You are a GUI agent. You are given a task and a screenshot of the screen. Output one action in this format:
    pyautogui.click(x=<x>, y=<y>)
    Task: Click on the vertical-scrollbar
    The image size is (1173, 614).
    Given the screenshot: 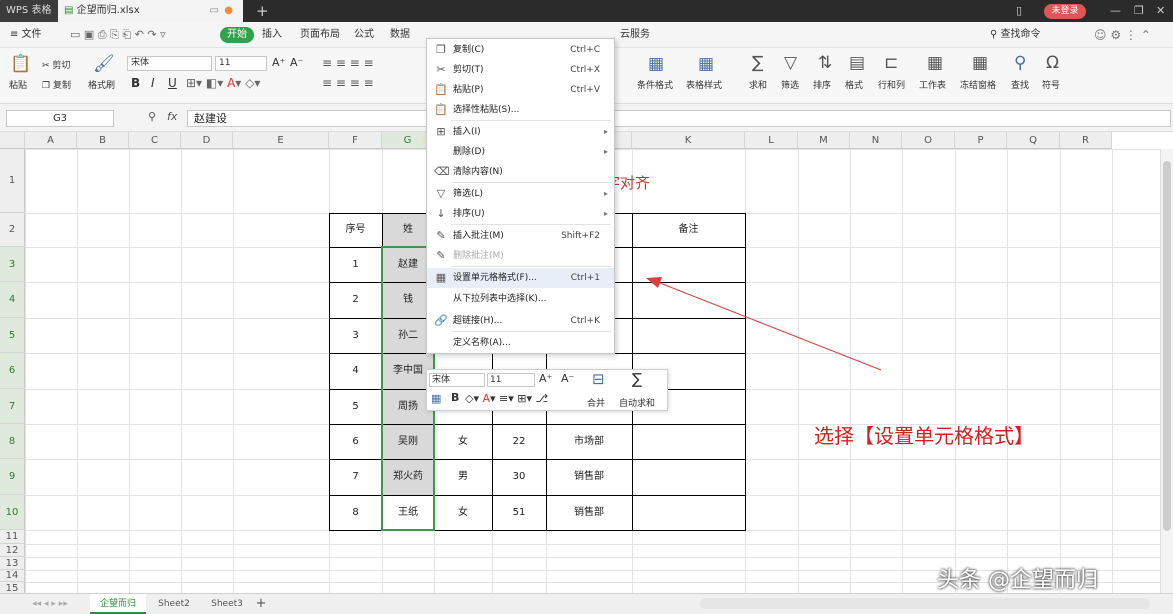 What is the action you would take?
    pyautogui.click(x=1166, y=371)
    